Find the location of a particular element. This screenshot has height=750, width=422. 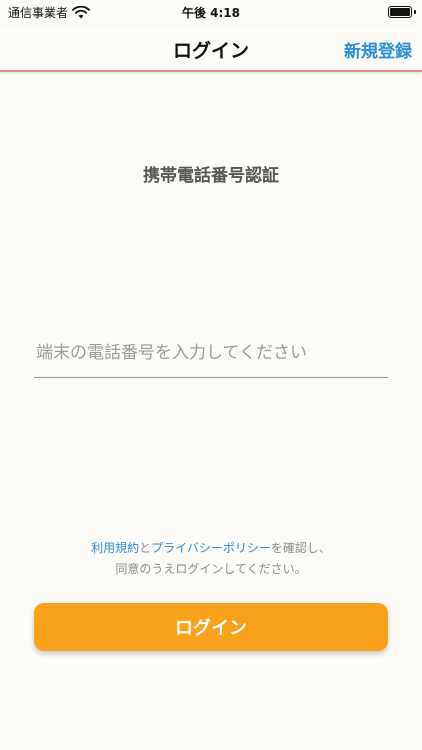

status-bar: 通信事業者 午後 4:18 is located at coordinates (211, 13).